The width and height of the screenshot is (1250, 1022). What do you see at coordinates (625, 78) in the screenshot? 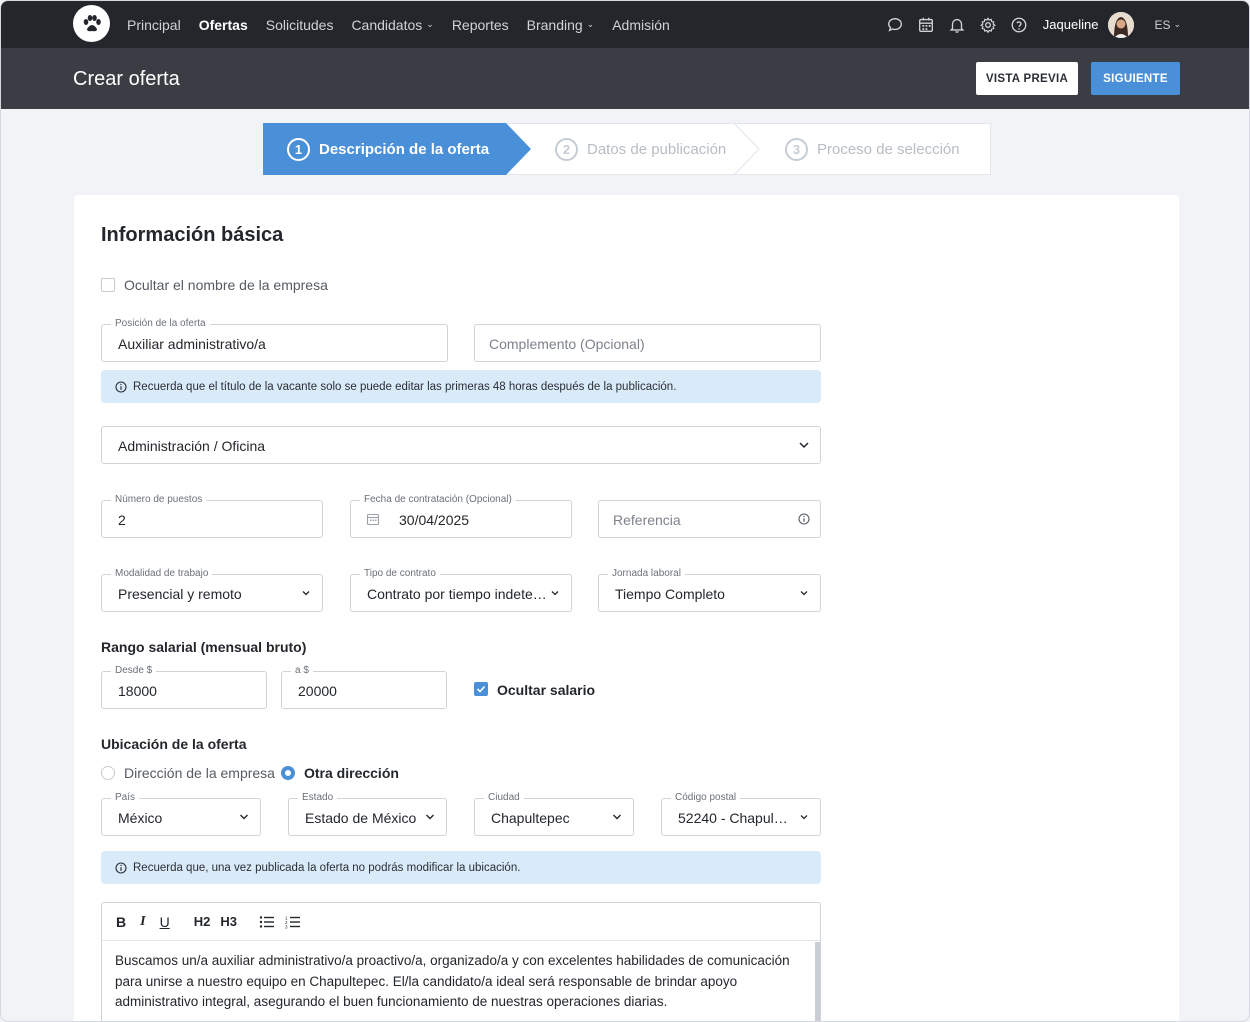
I see `page-header: Crear oferta VISTA PREVIA SIGUIENTE` at bounding box center [625, 78].